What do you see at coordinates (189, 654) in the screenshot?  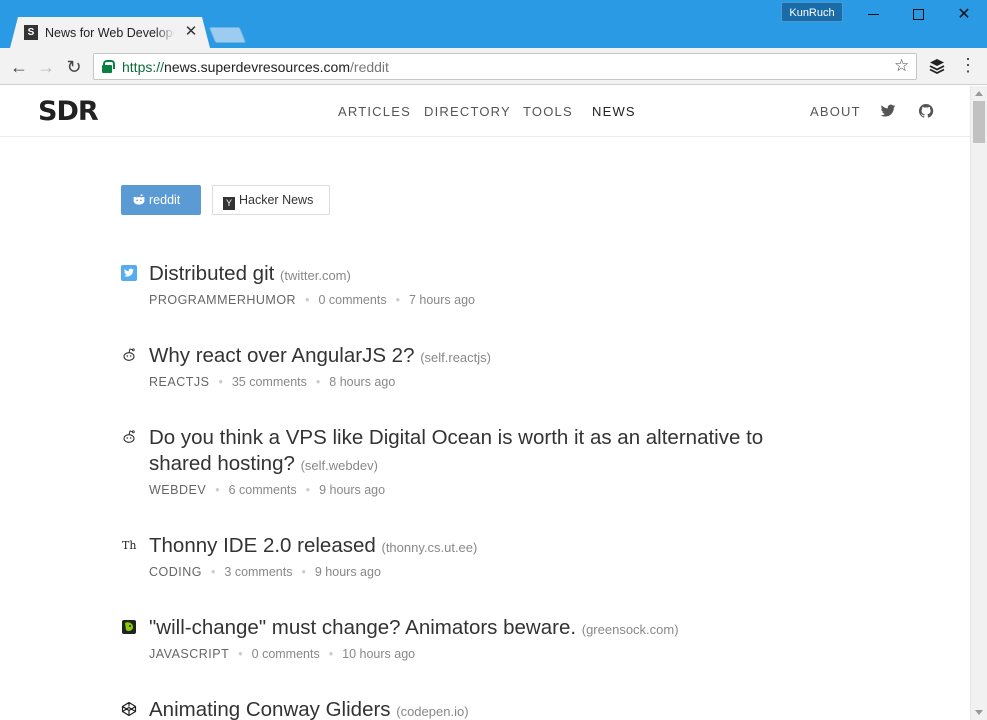 I see `post-subreddit: JAVASCRIPT` at bounding box center [189, 654].